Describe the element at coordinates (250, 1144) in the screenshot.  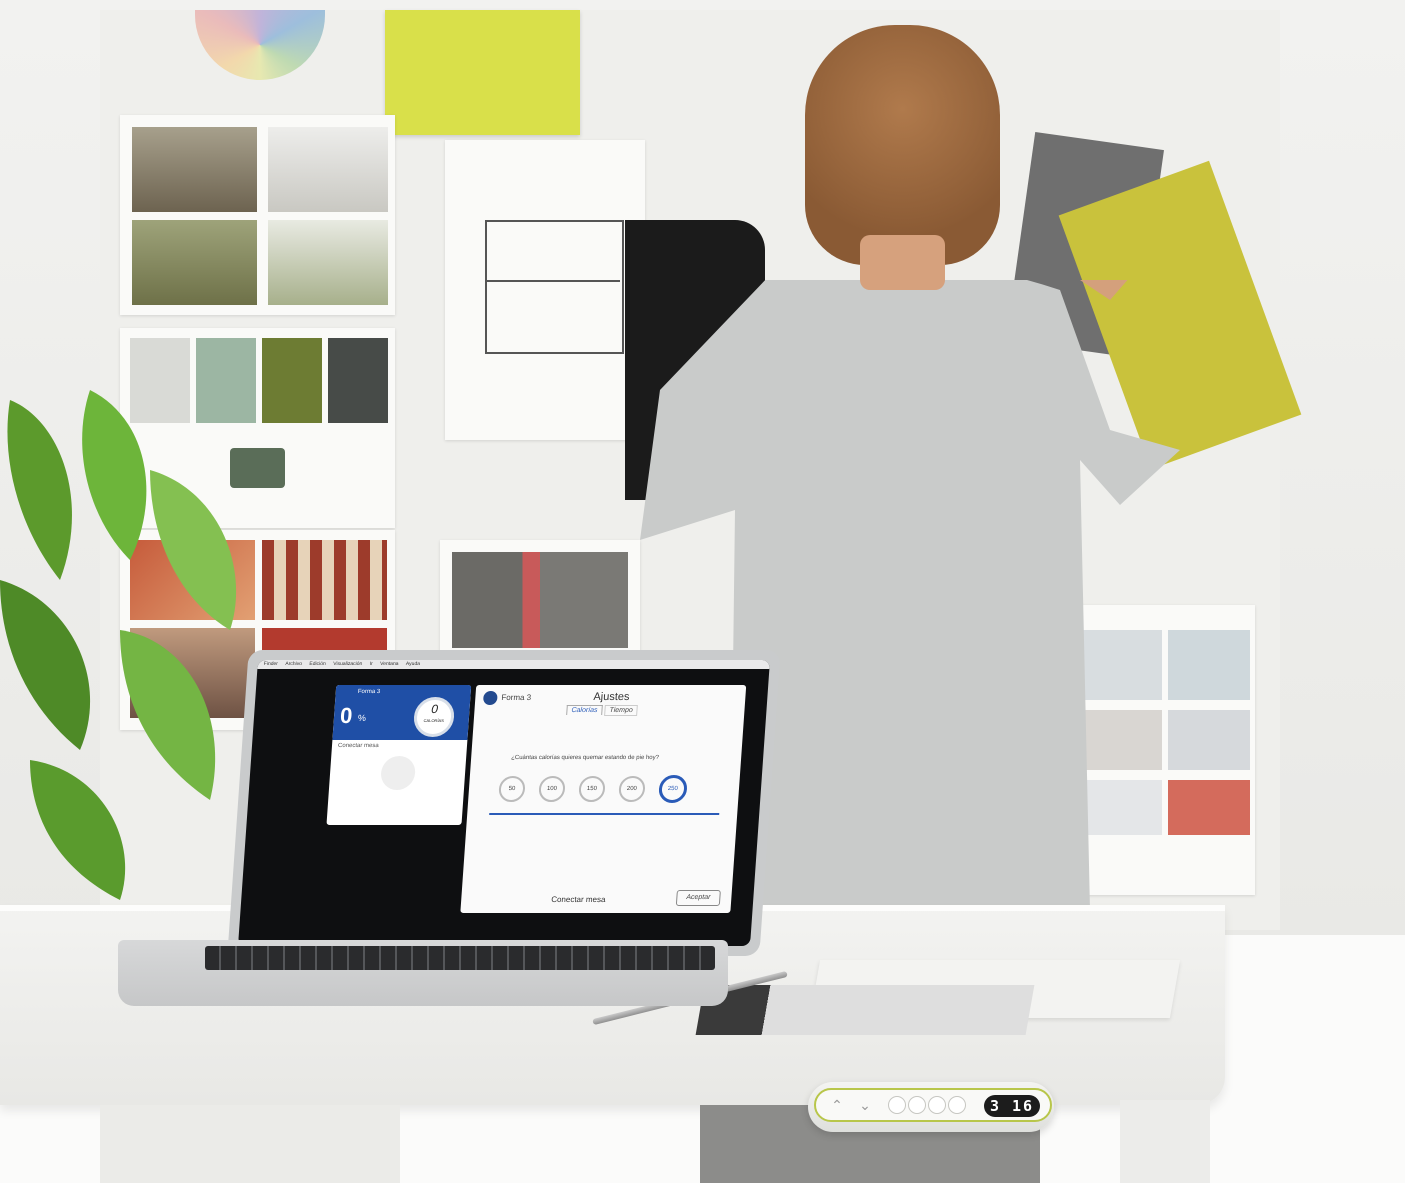
I see `moodboard-lower` at that location.